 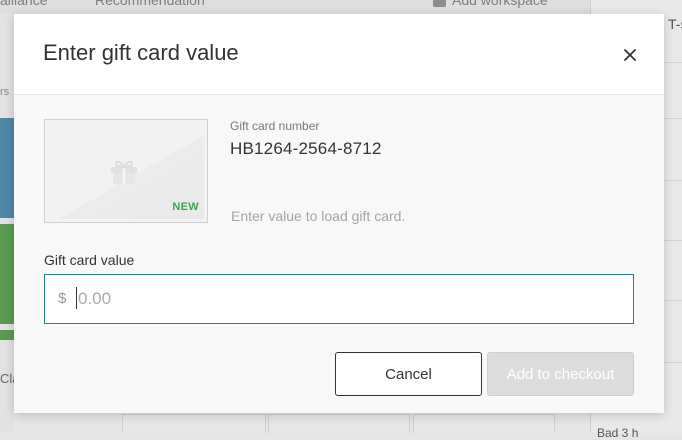 What do you see at coordinates (560, 374) in the screenshot?
I see `add-to-checkout-button: Add to checkout` at bounding box center [560, 374].